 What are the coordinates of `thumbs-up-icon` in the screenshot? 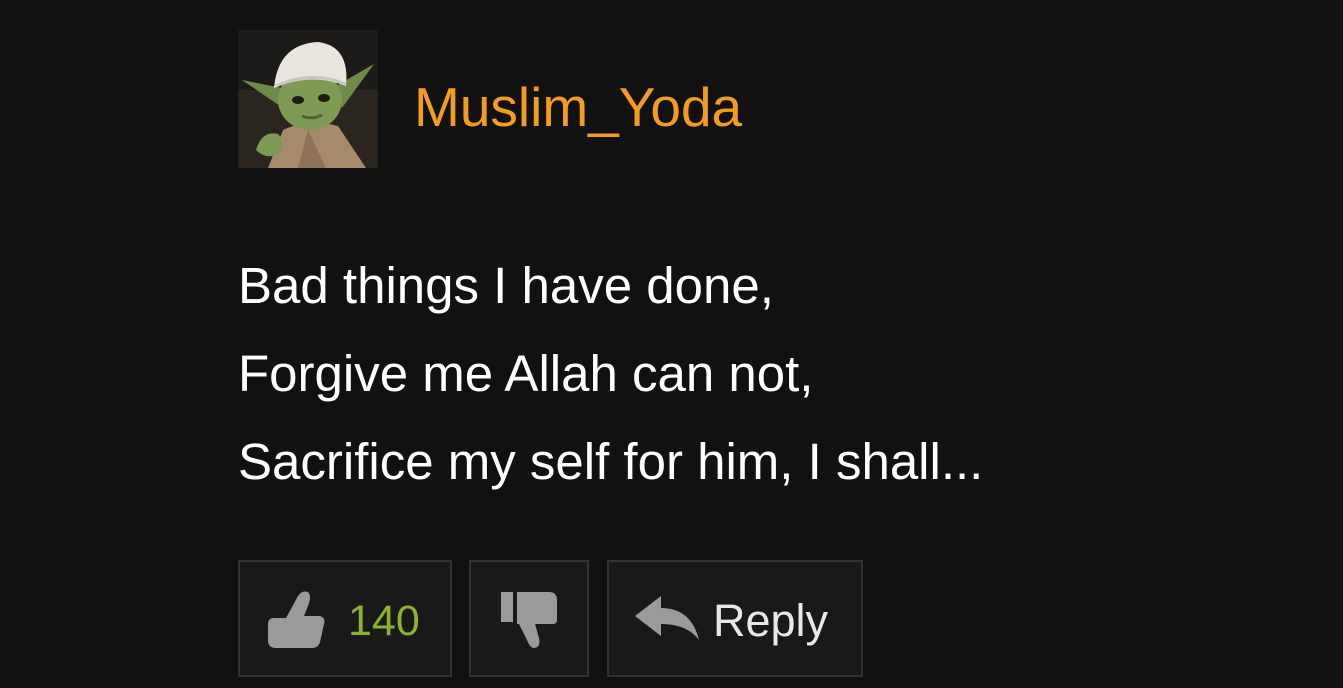 It's located at (296, 619).